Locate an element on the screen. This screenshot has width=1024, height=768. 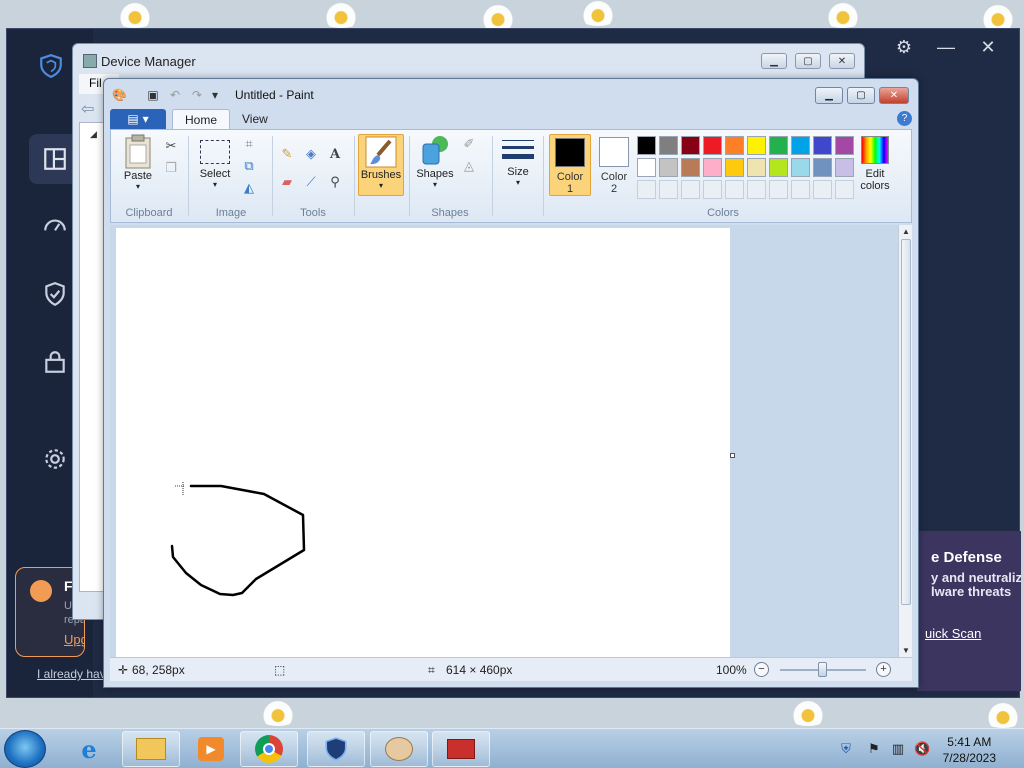
color-picker-icon: ⟋ is located at coordinates (311, 182).